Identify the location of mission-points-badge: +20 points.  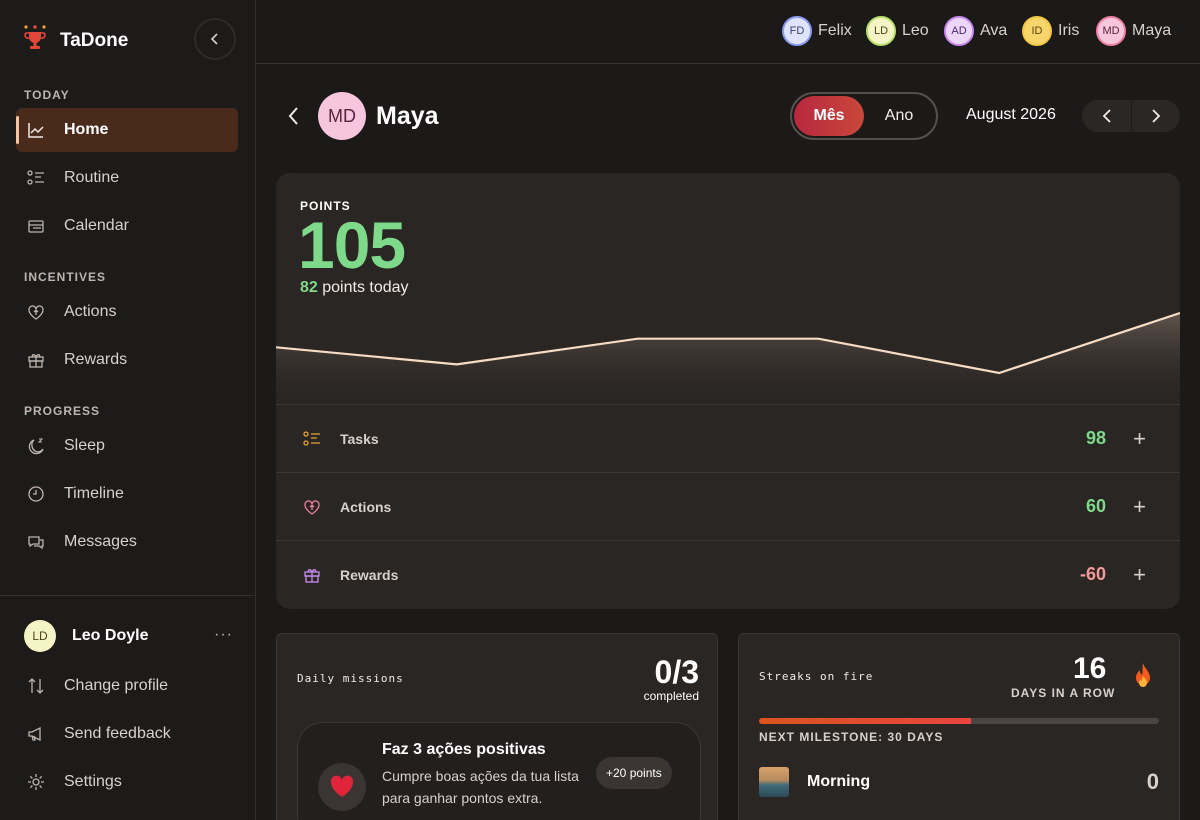
(634, 773).